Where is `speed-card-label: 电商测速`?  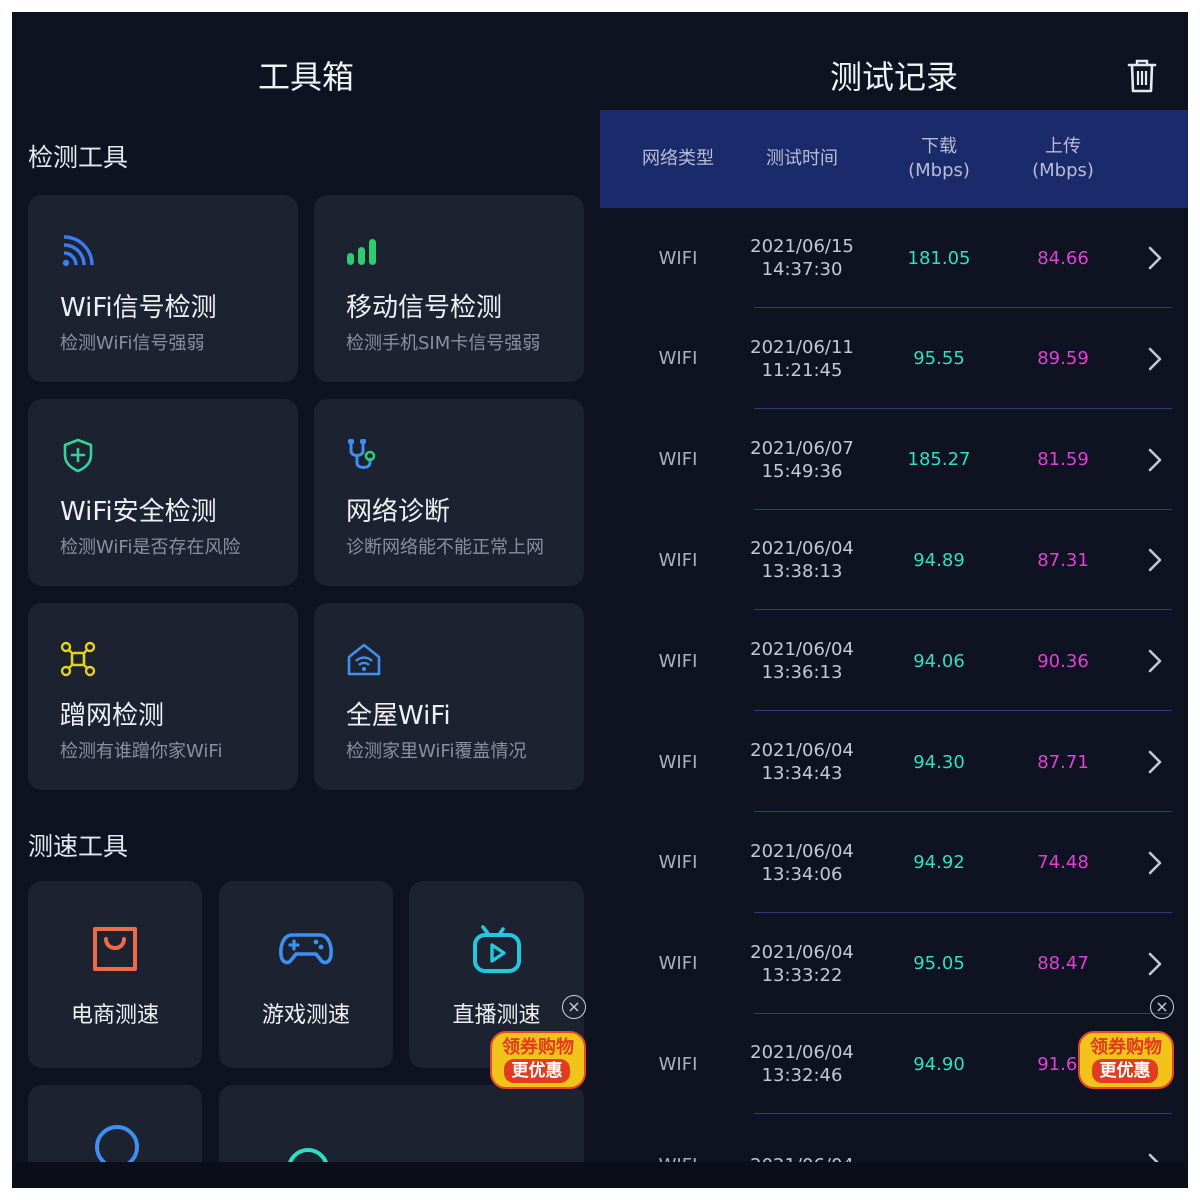
speed-card-label: 电商测速 is located at coordinates (114, 1015).